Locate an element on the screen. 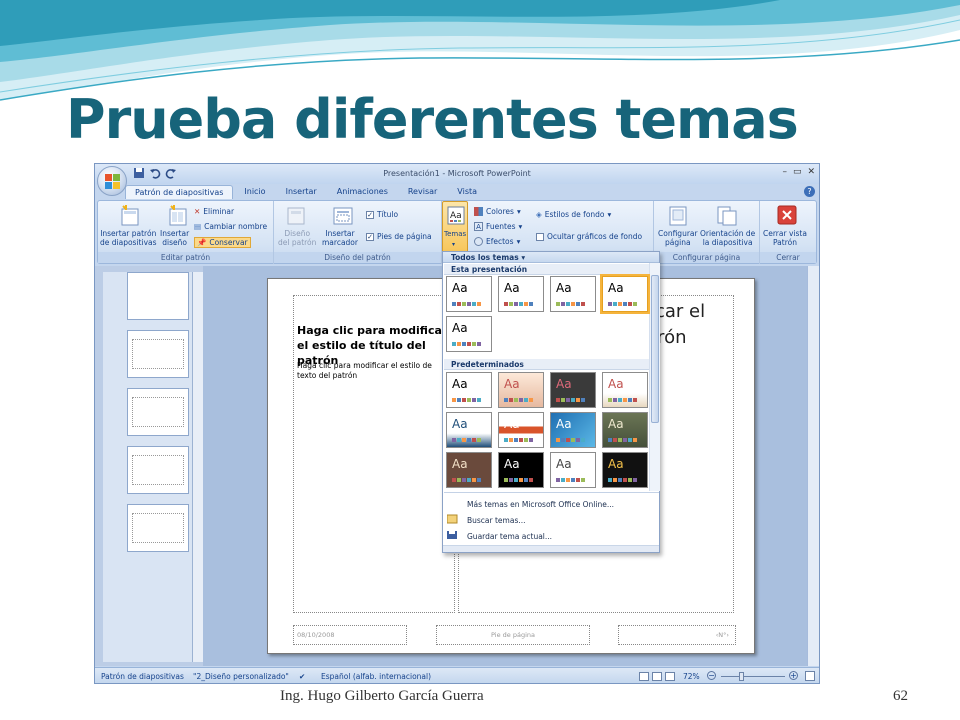 Image resolution: width=960 pixels, height=720 pixels. gallery-scroll-thumb is located at coordinates (655, 349).